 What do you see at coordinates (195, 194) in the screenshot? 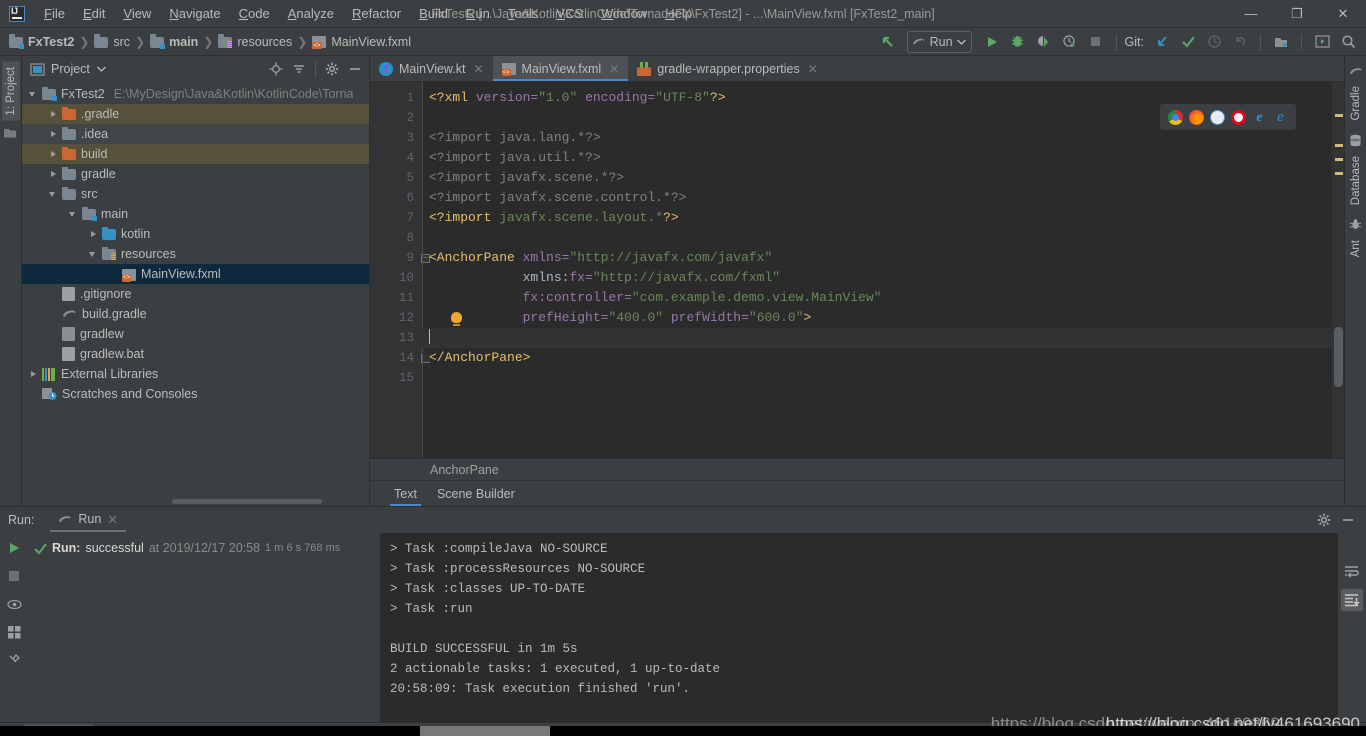
I see `tree-node-src: src` at bounding box center [195, 194].